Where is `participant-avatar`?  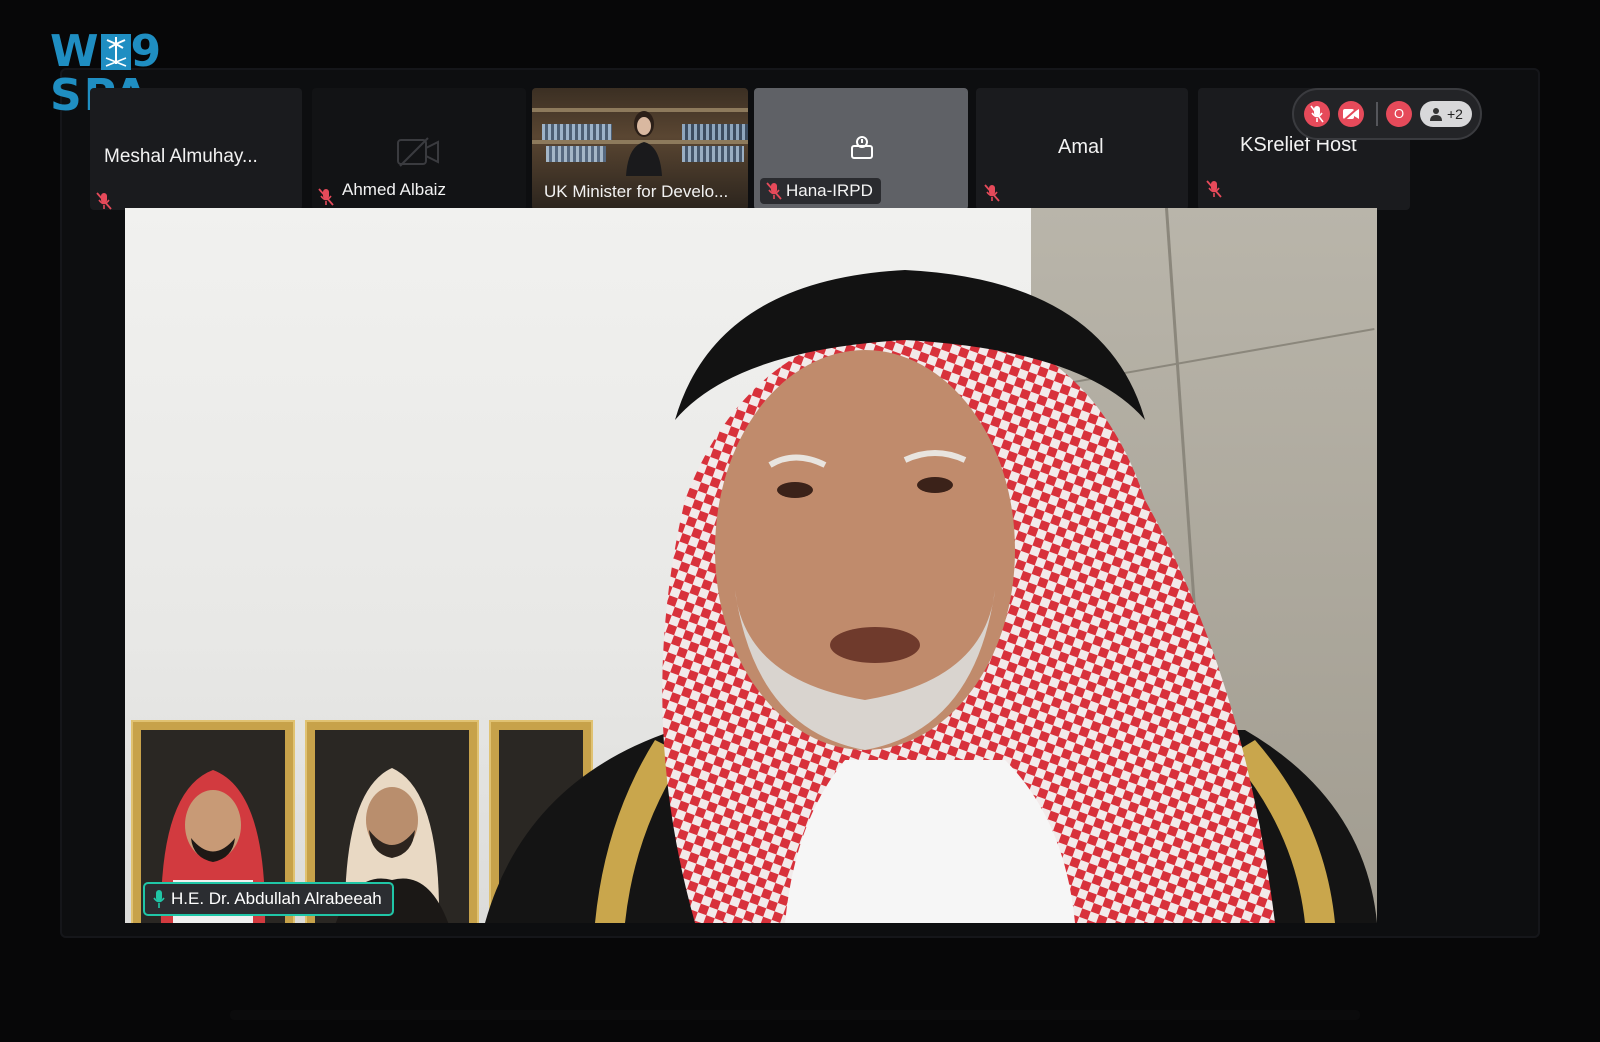
participant-avatar is located at coordinates (644, 143).